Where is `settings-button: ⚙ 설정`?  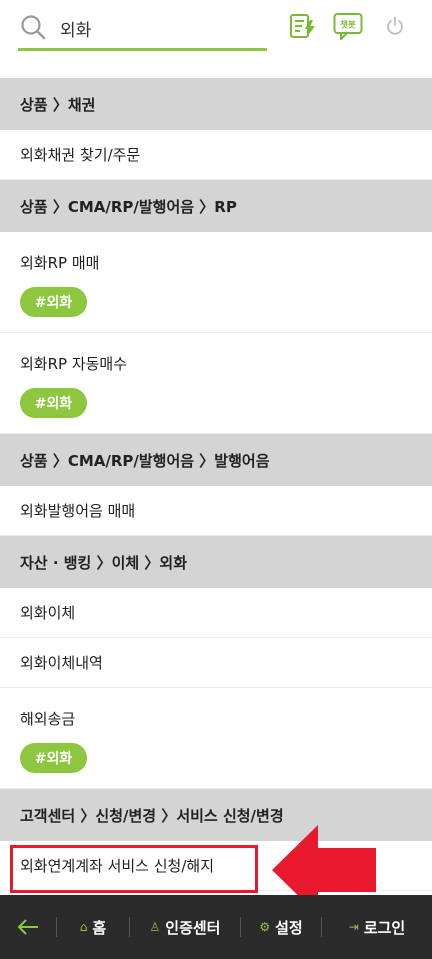 settings-button: ⚙ 설정 is located at coordinates (281, 927).